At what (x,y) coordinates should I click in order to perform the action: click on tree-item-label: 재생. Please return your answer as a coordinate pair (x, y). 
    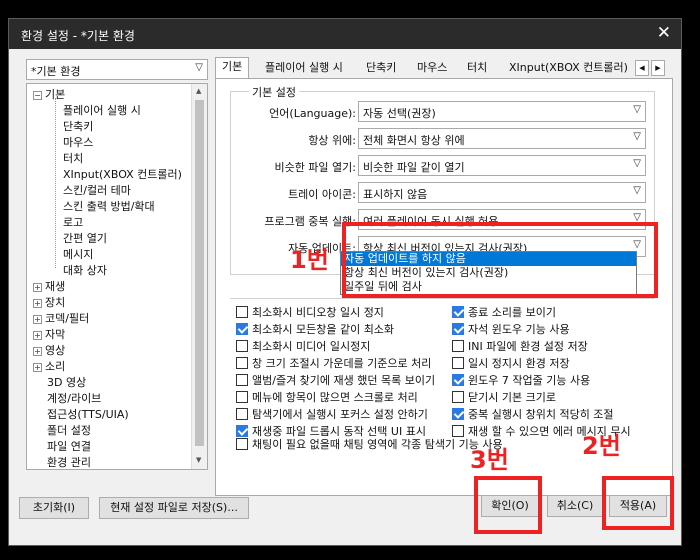
    Looking at the image, I should click on (55, 286).